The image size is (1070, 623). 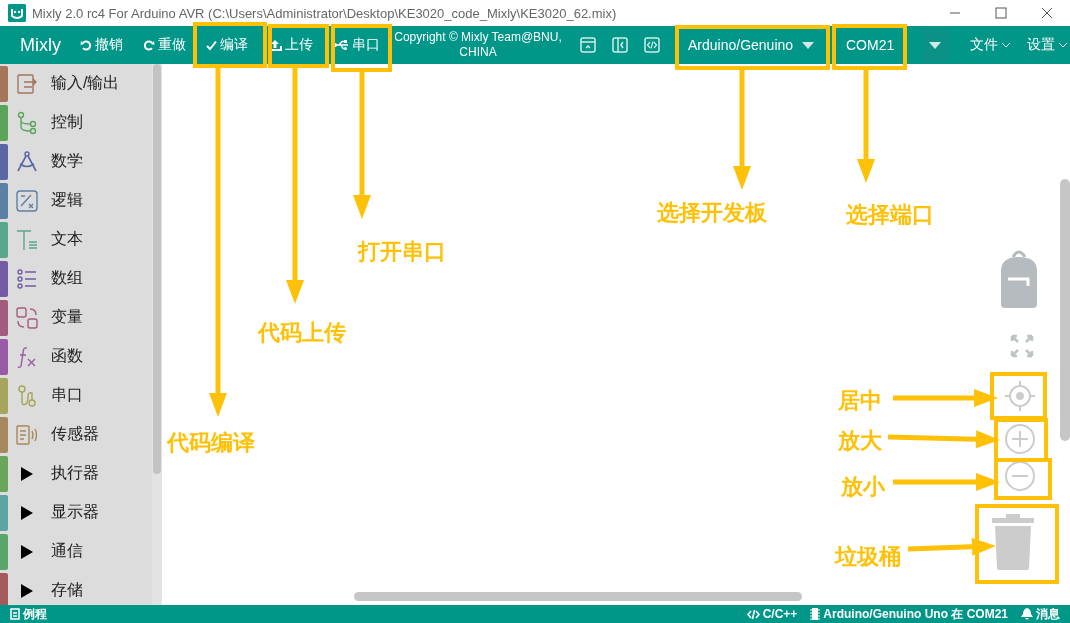 I want to click on category-label: 传感器, so click(x=75, y=434).